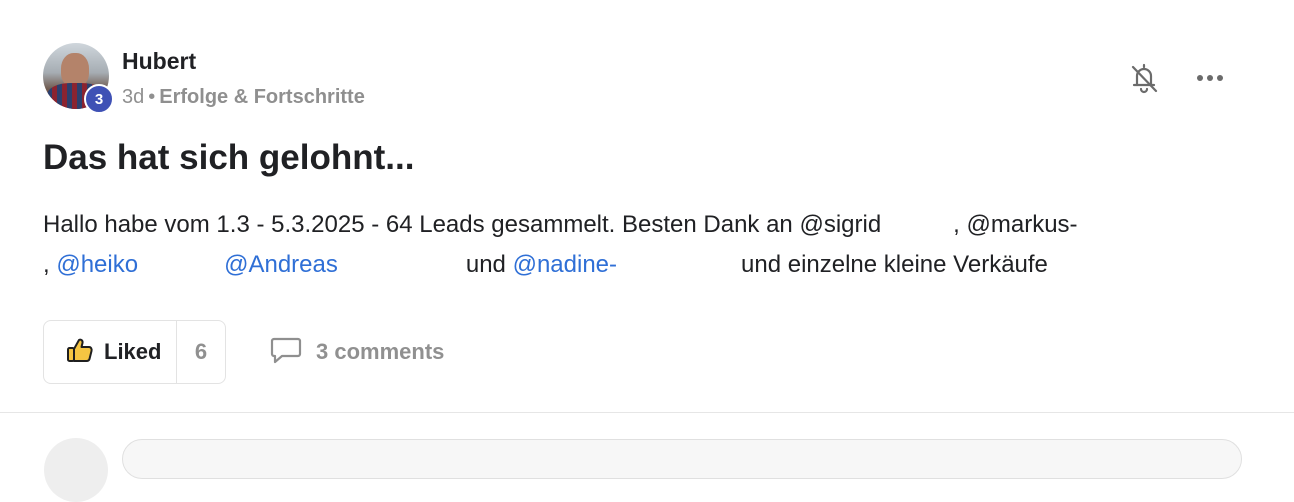 This screenshot has width=1294, height=502. I want to click on mention-markus: @markus-, so click(1022, 224).